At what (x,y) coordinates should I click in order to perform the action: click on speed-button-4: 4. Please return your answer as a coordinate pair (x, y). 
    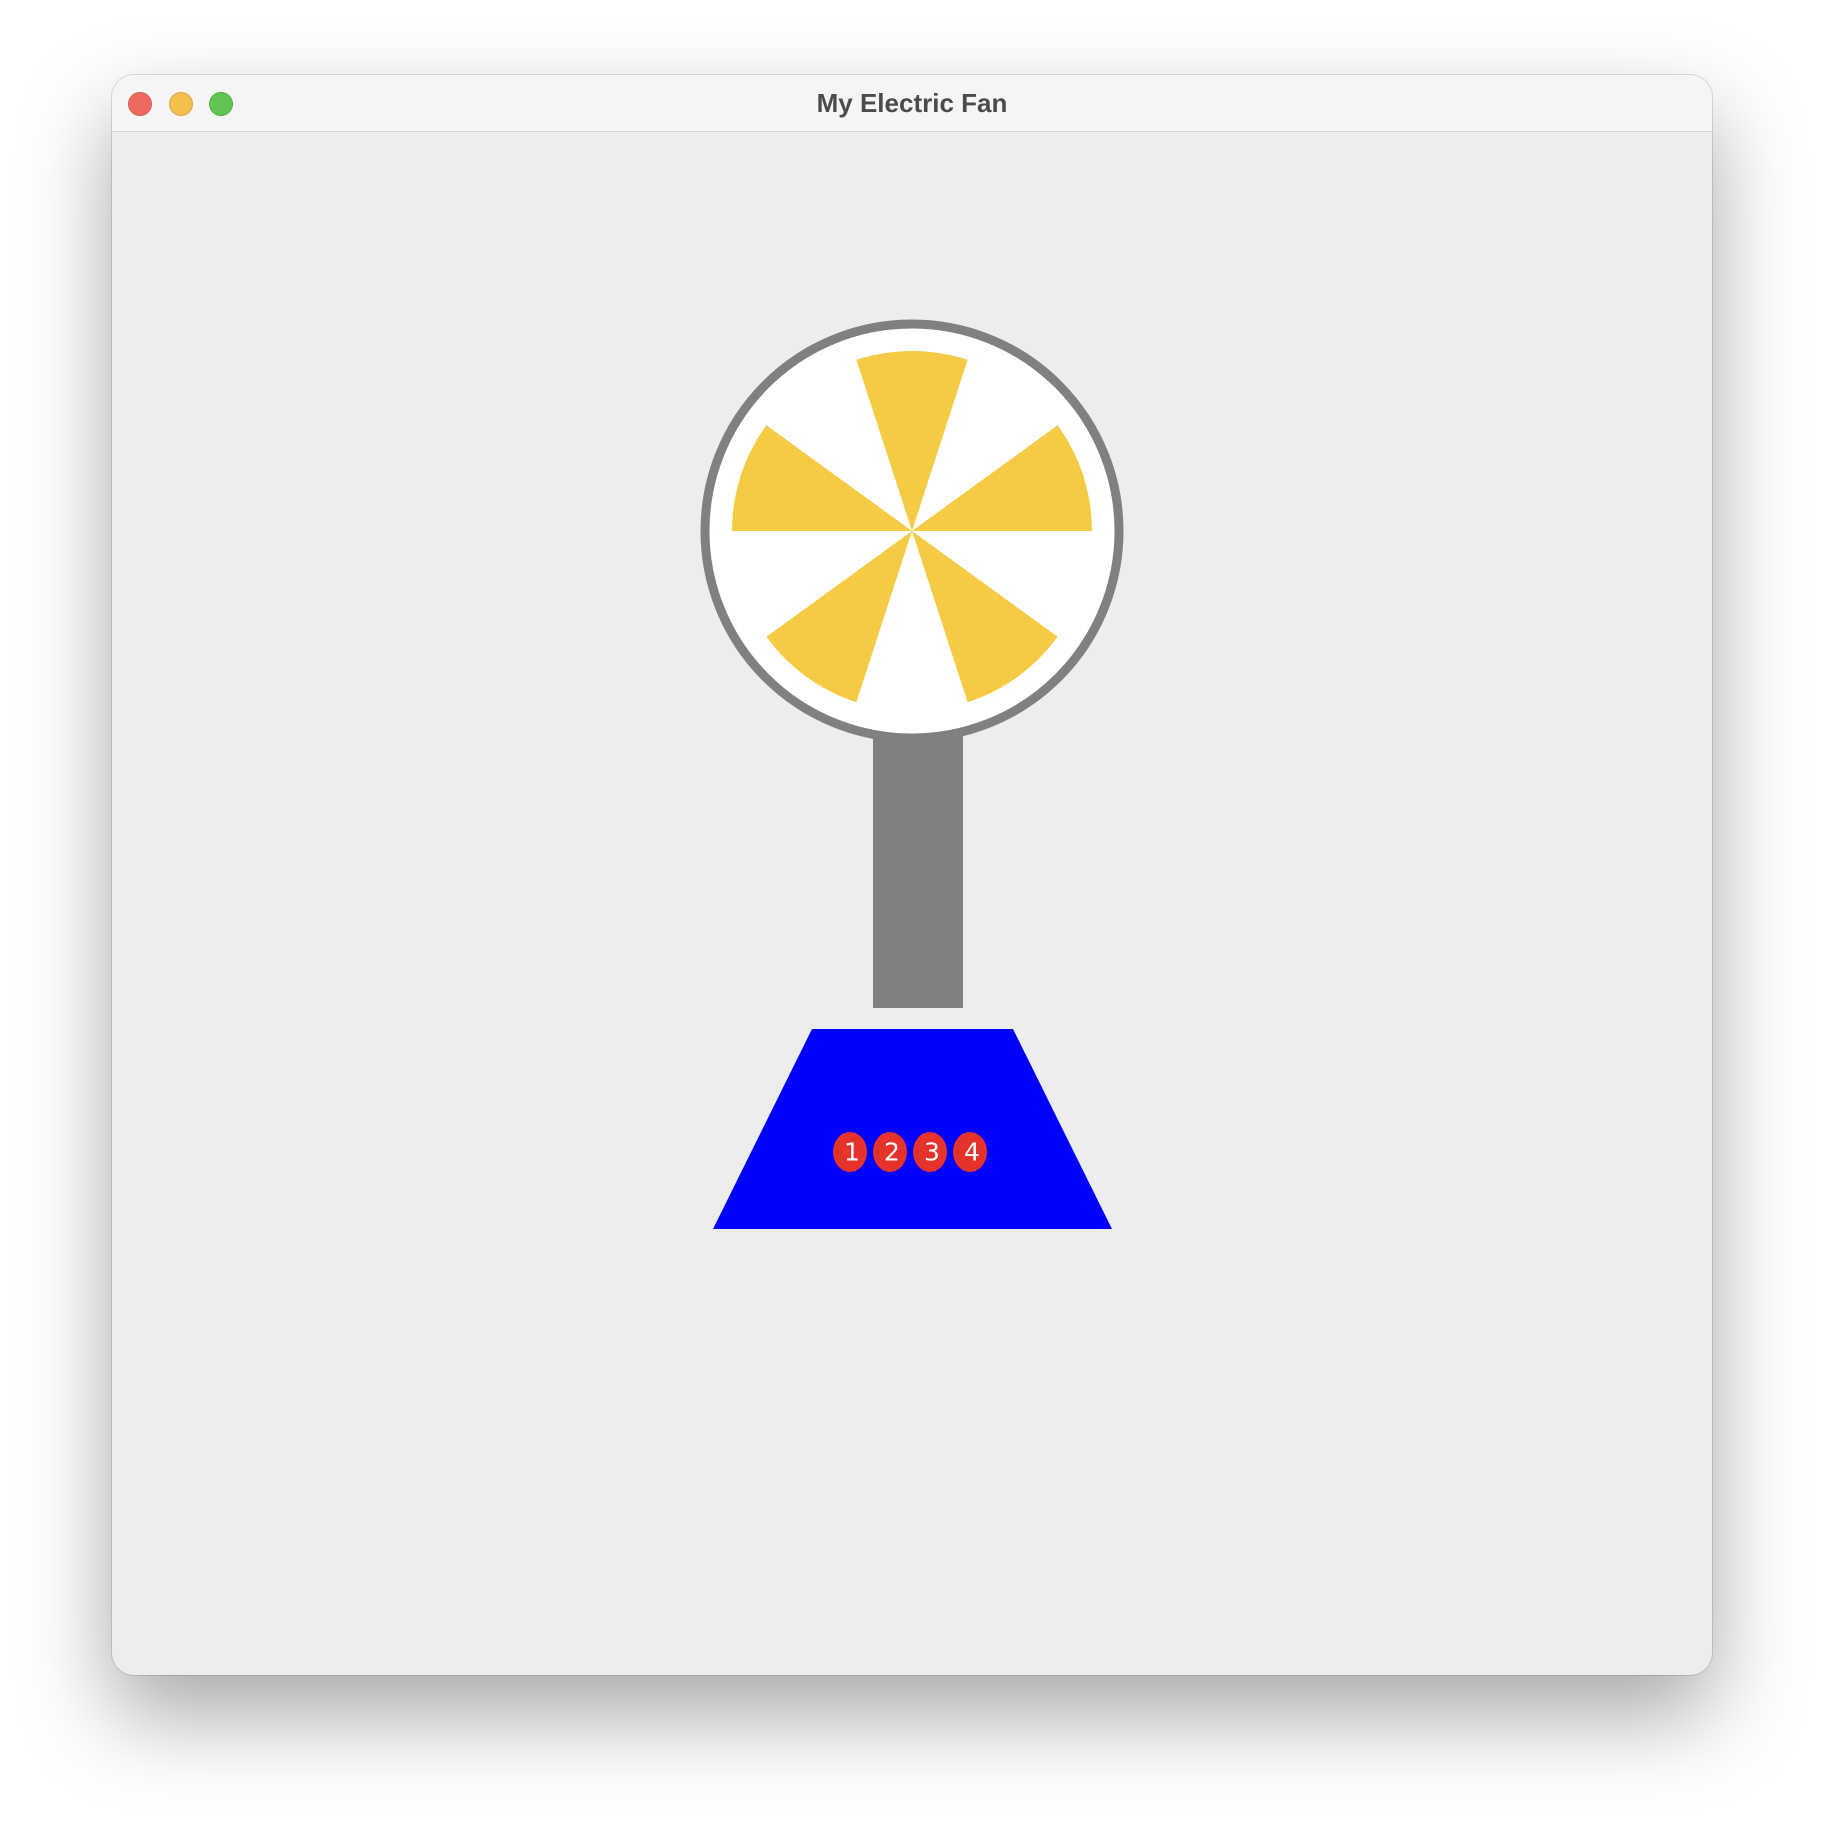
    Looking at the image, I should click on (970, 1152).